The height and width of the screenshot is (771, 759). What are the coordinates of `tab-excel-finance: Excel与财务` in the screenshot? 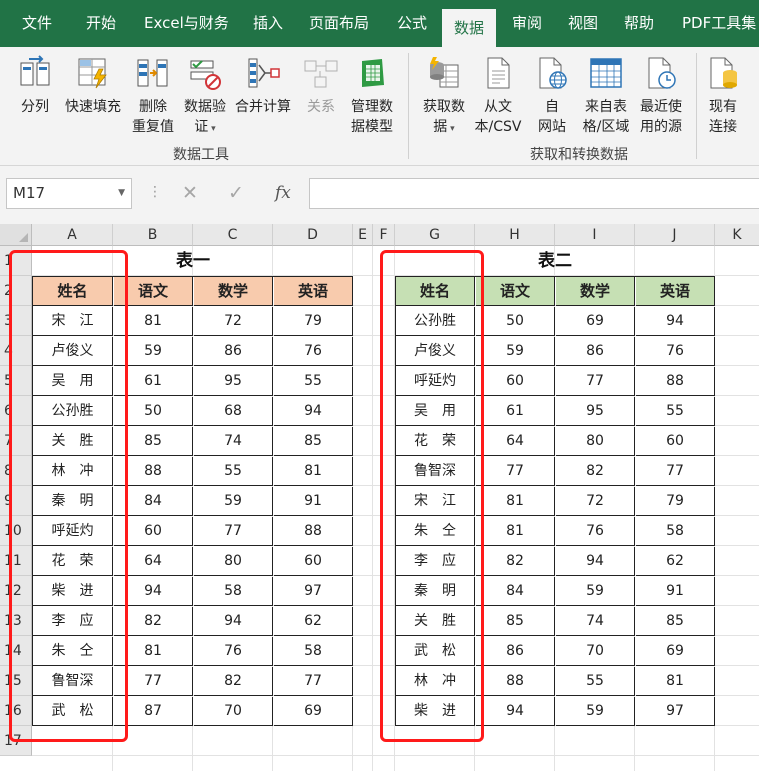 It's located at (186, 23).